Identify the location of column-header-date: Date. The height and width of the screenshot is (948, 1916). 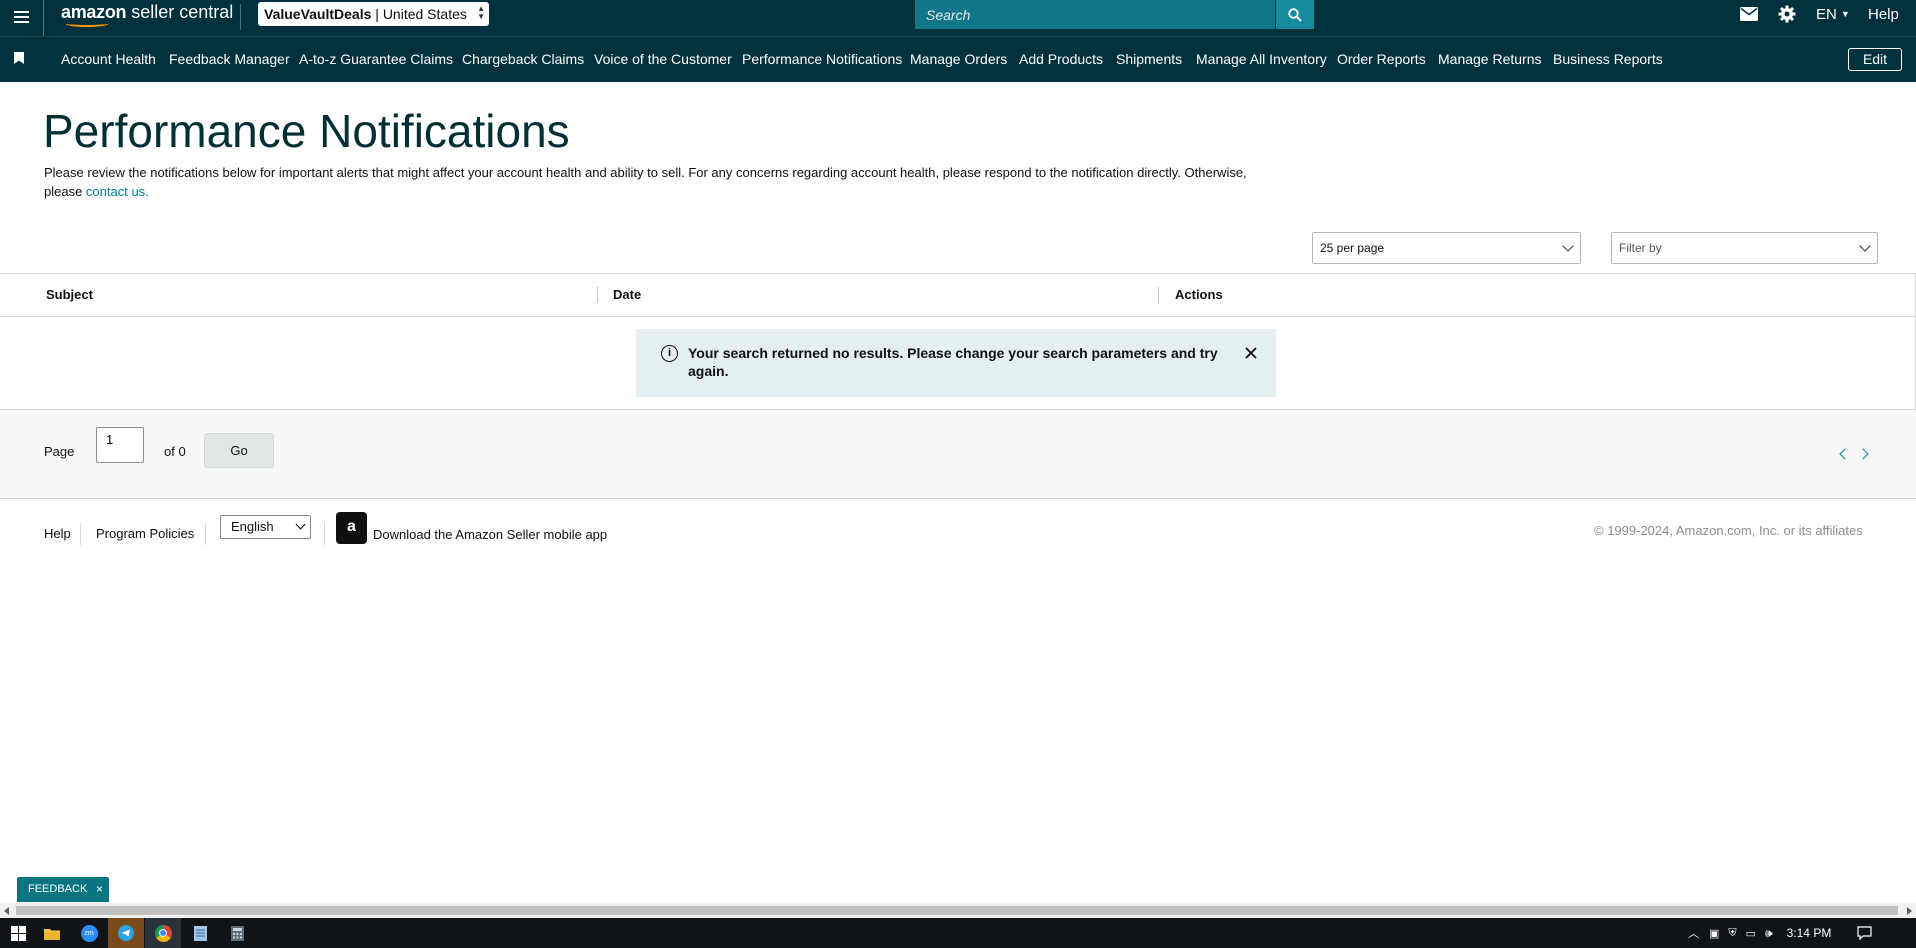
(627, 295).